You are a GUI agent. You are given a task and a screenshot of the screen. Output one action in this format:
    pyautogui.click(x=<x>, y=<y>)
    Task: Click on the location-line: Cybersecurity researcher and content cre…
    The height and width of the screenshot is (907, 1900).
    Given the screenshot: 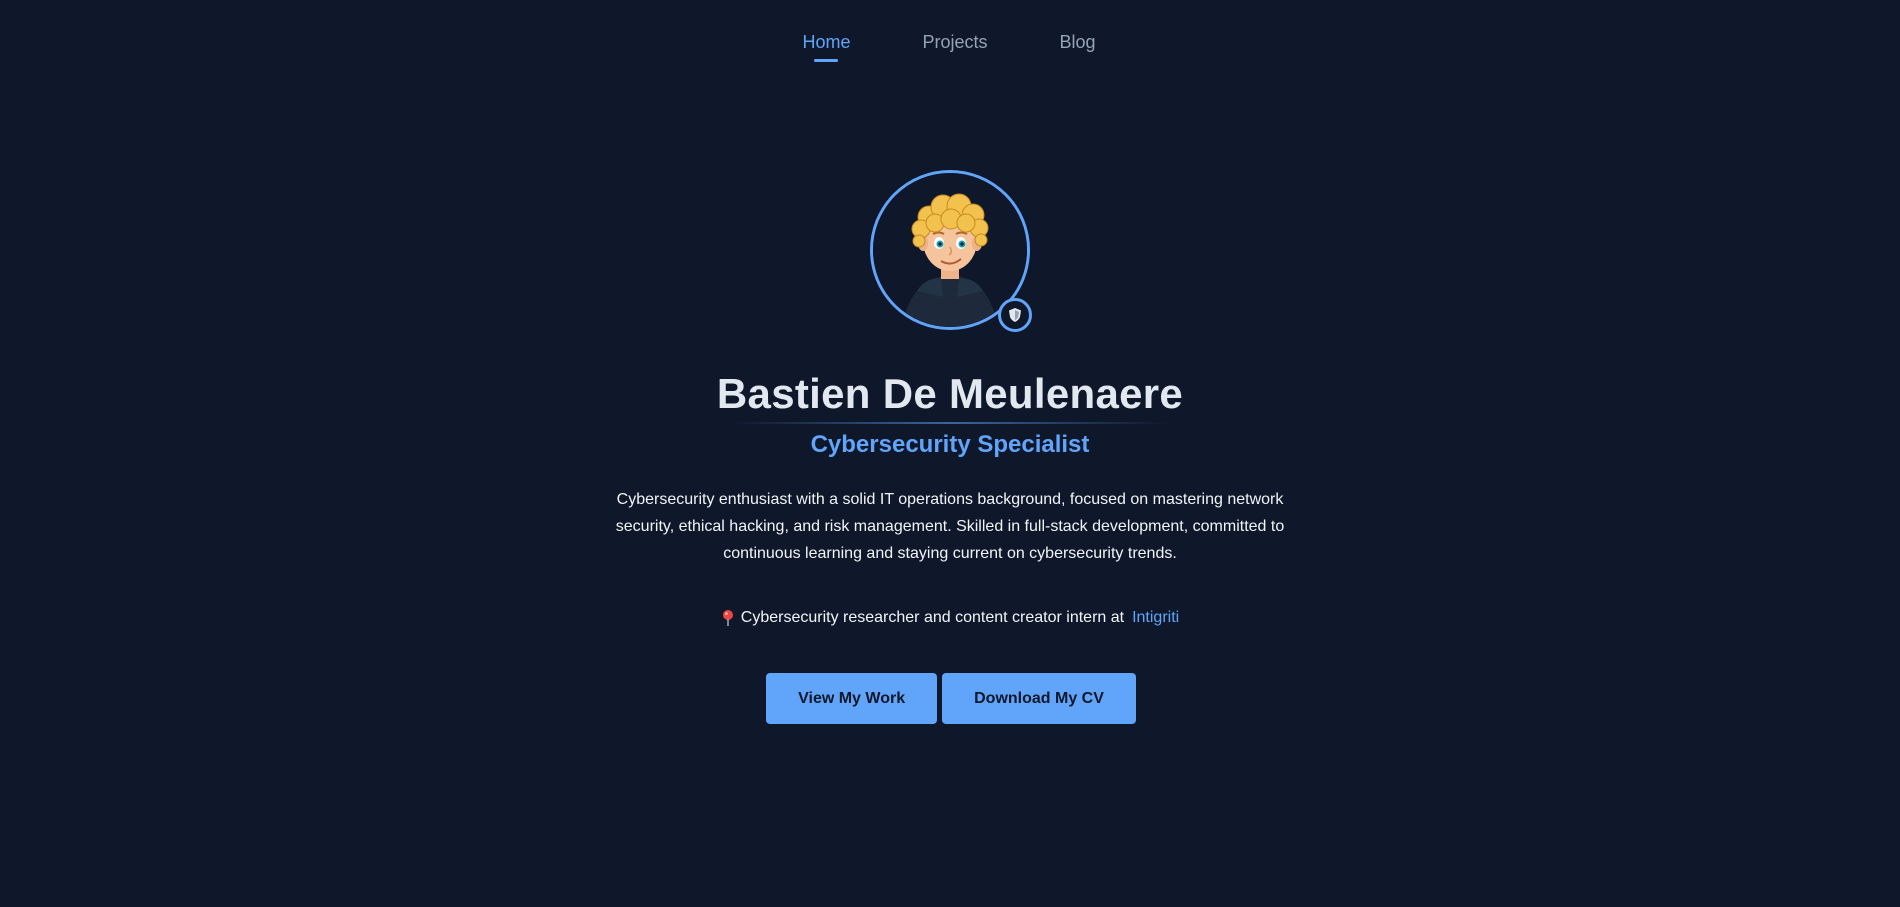 What is the action you would take?
    pyautogui.click(x=950, y=618)
    